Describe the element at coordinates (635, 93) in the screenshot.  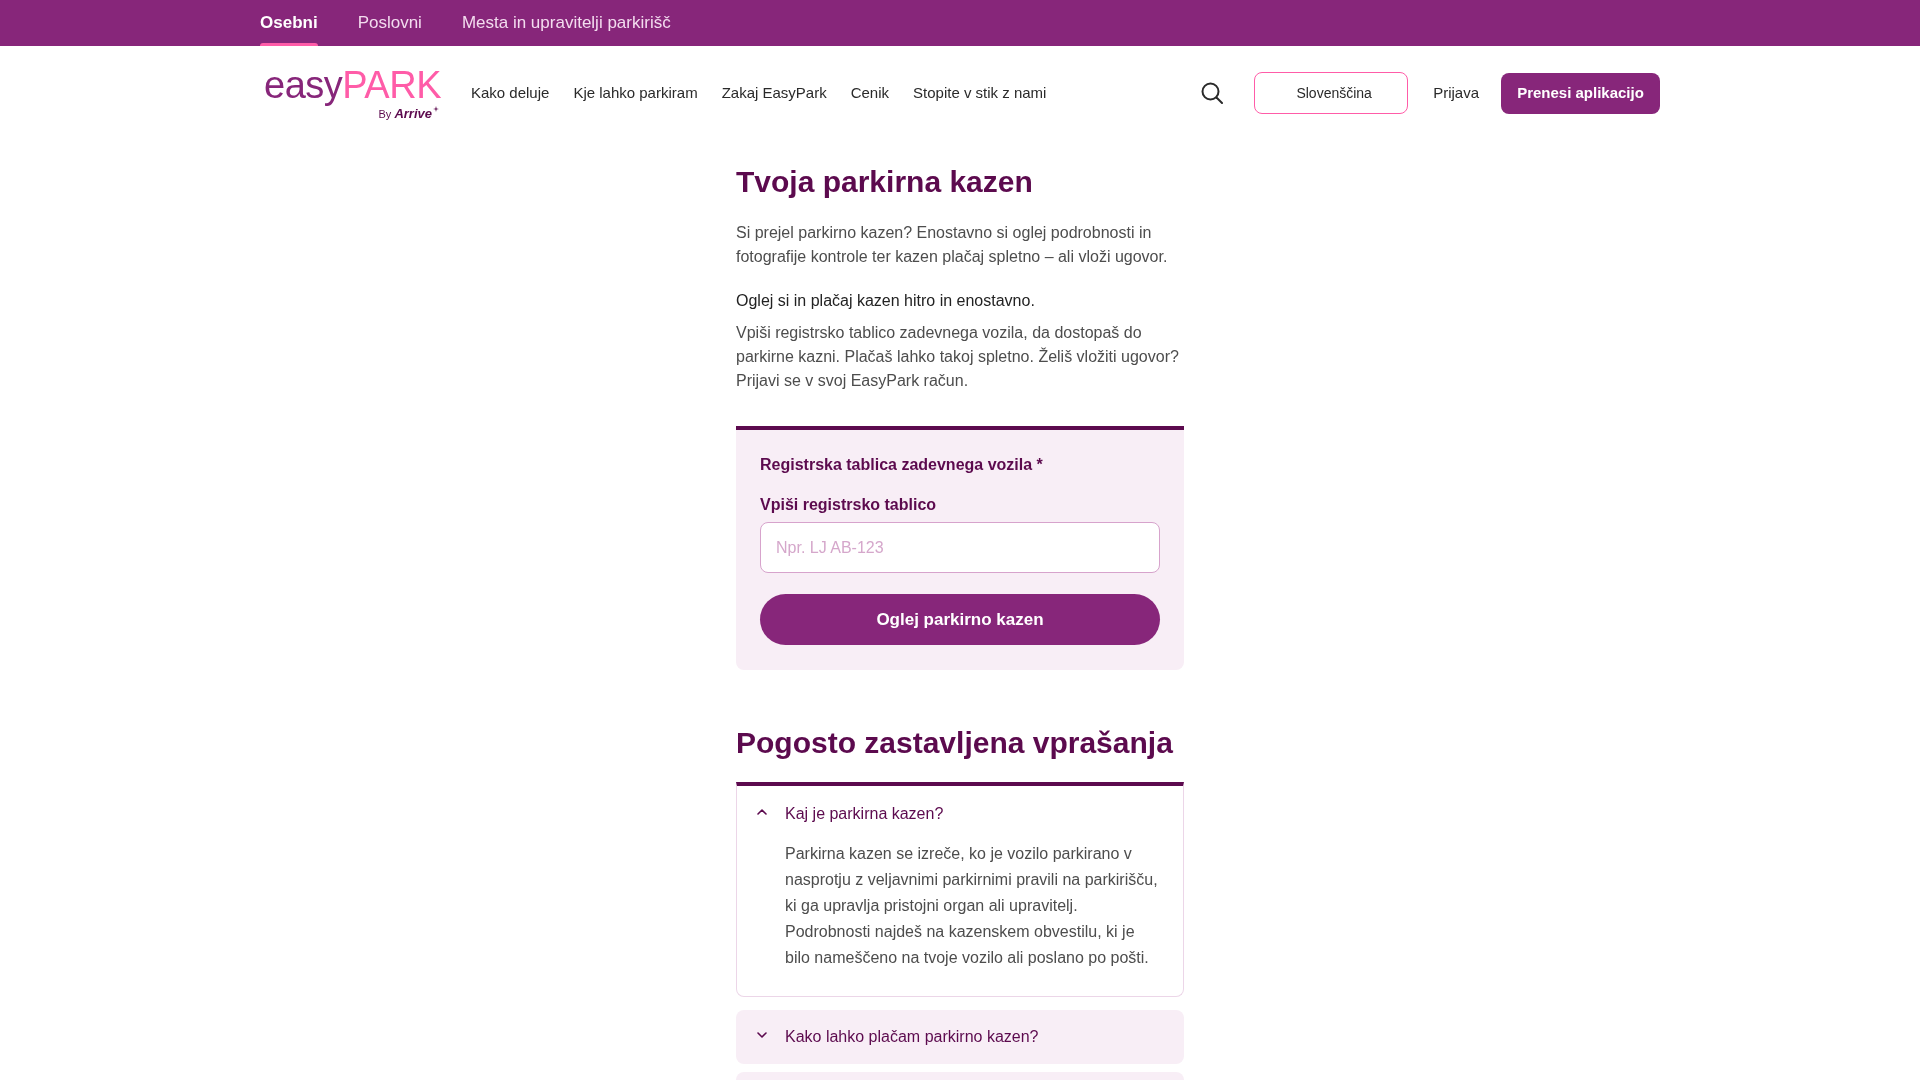
I see `nav-link: Kje lahko parkiram` at that location.